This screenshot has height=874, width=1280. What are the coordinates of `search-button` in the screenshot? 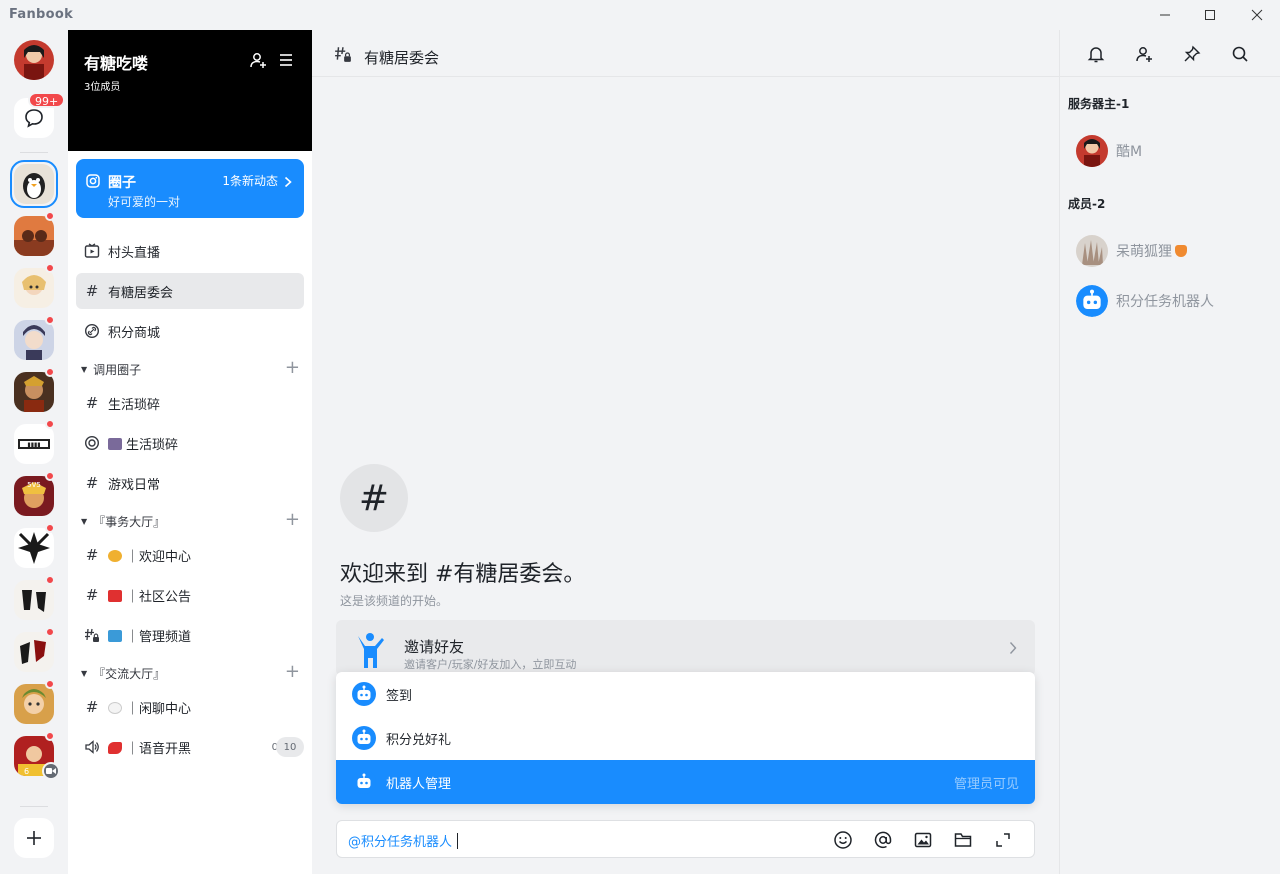 It's located at (1240, 54).